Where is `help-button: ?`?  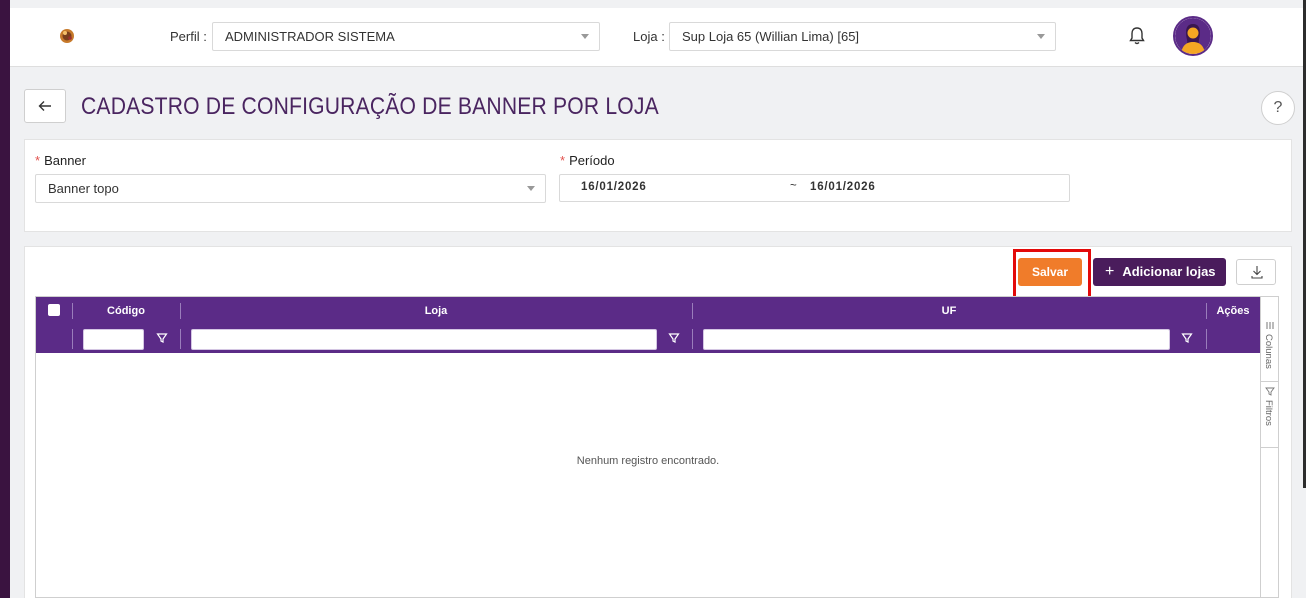
help-button: ? is located at coordinates (1278, 108).